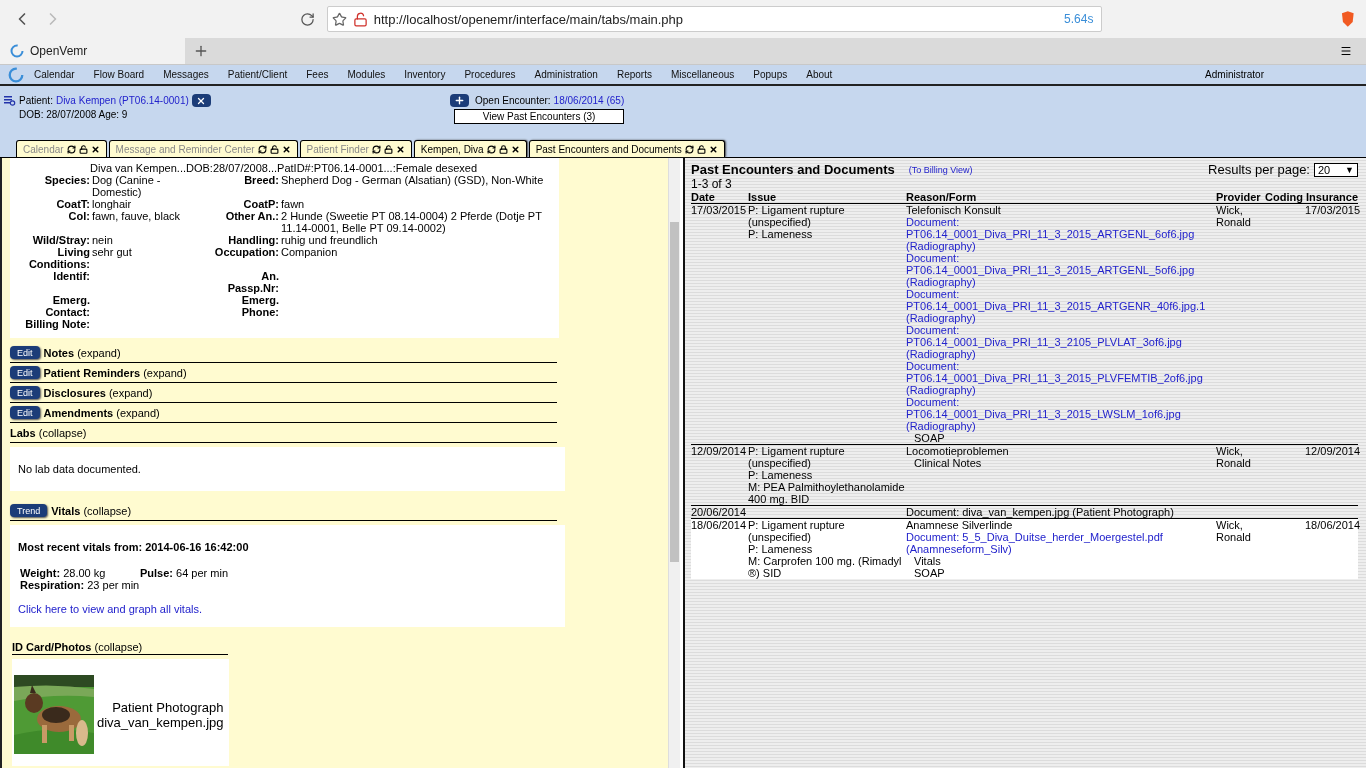  I want to click on column-header: Insurance, so click(1331, 197).